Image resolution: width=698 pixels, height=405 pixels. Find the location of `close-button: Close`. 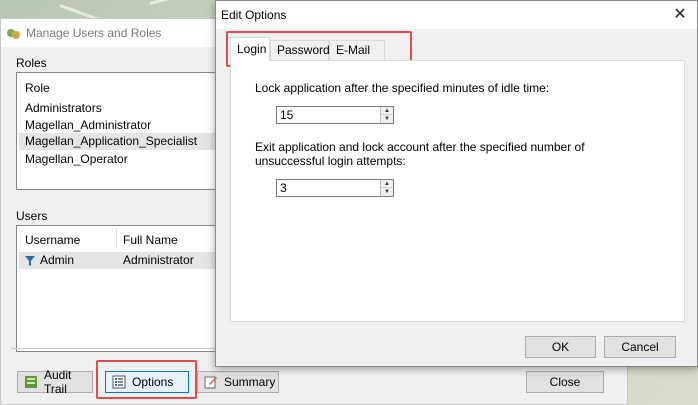

close-button: Close is located at coordinates (565, 382).